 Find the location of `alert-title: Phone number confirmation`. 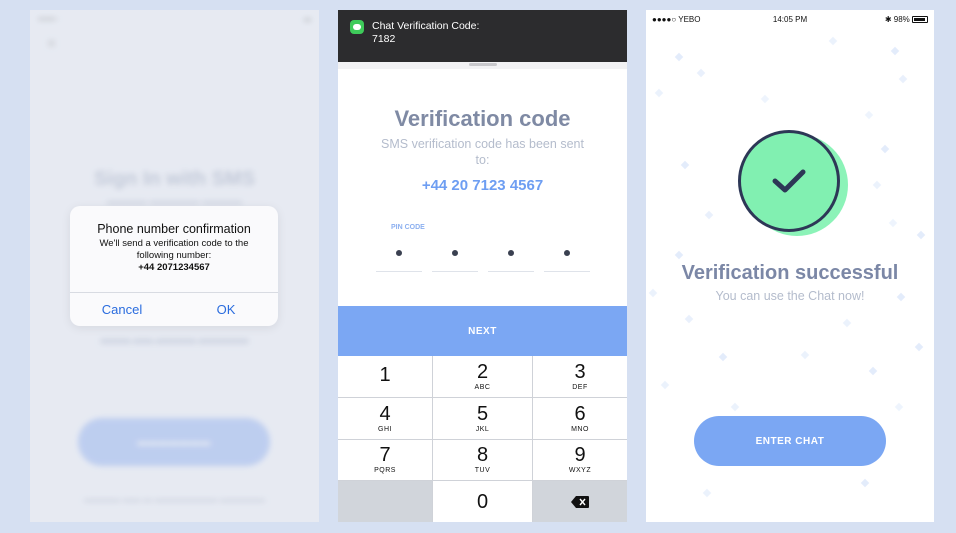

alert-title: Phone number confirmation is located at coordinates (174, 229).